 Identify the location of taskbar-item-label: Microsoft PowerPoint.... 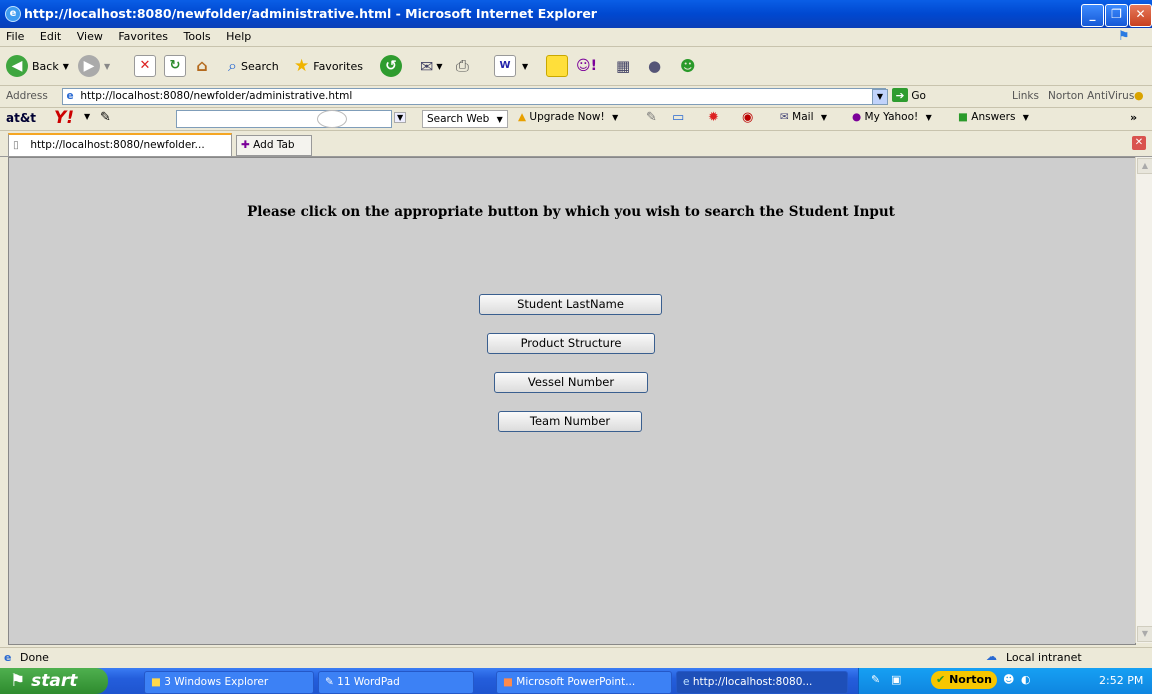
(576, 682).